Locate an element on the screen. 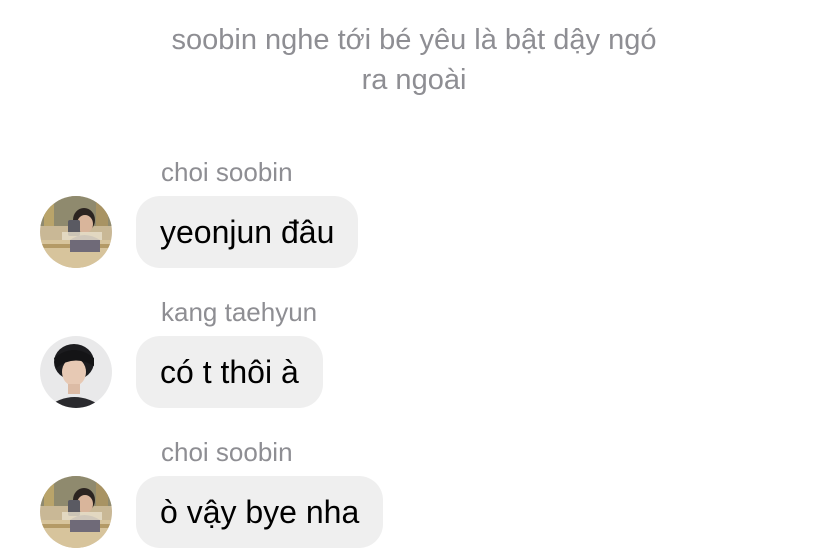 Image resolution: width=828 pixels, height=553 pixels. taehyun-avatar is located at coordinates (76, 372).